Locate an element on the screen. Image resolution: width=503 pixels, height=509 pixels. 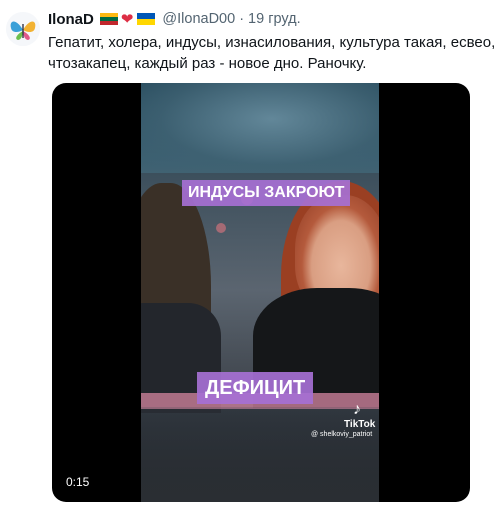
user-handle: @IlonaD00 is located at coordinates (198, 19).